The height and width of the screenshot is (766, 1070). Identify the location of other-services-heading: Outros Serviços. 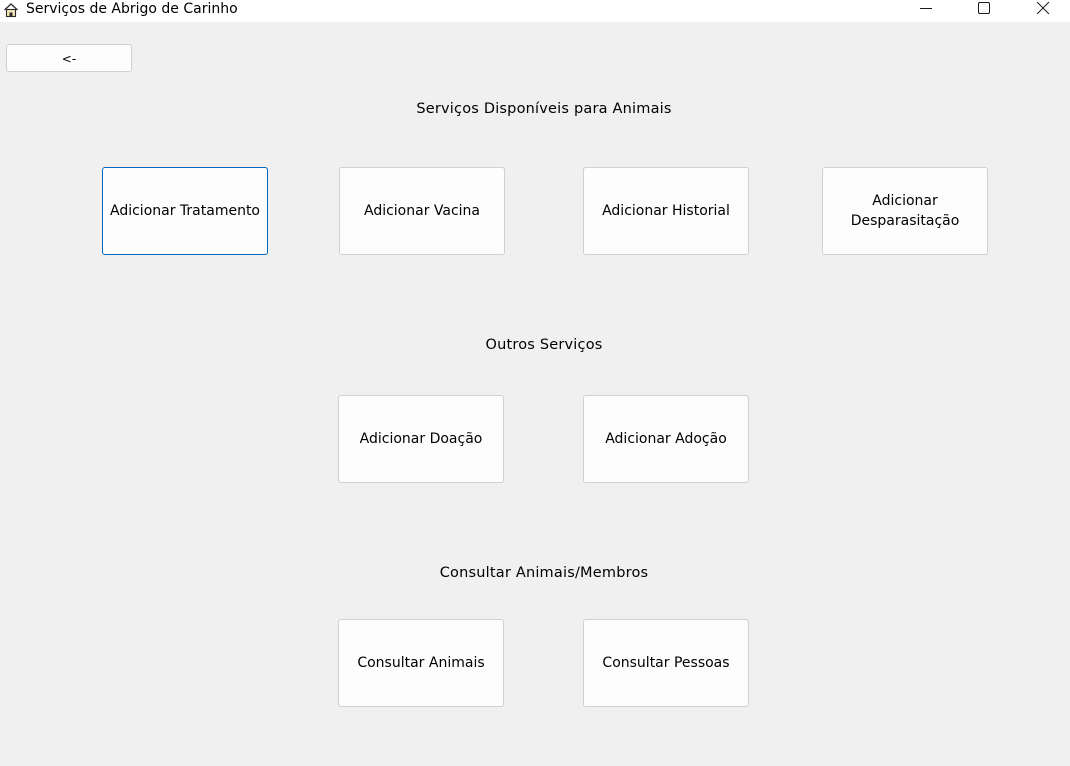
(544, 345).